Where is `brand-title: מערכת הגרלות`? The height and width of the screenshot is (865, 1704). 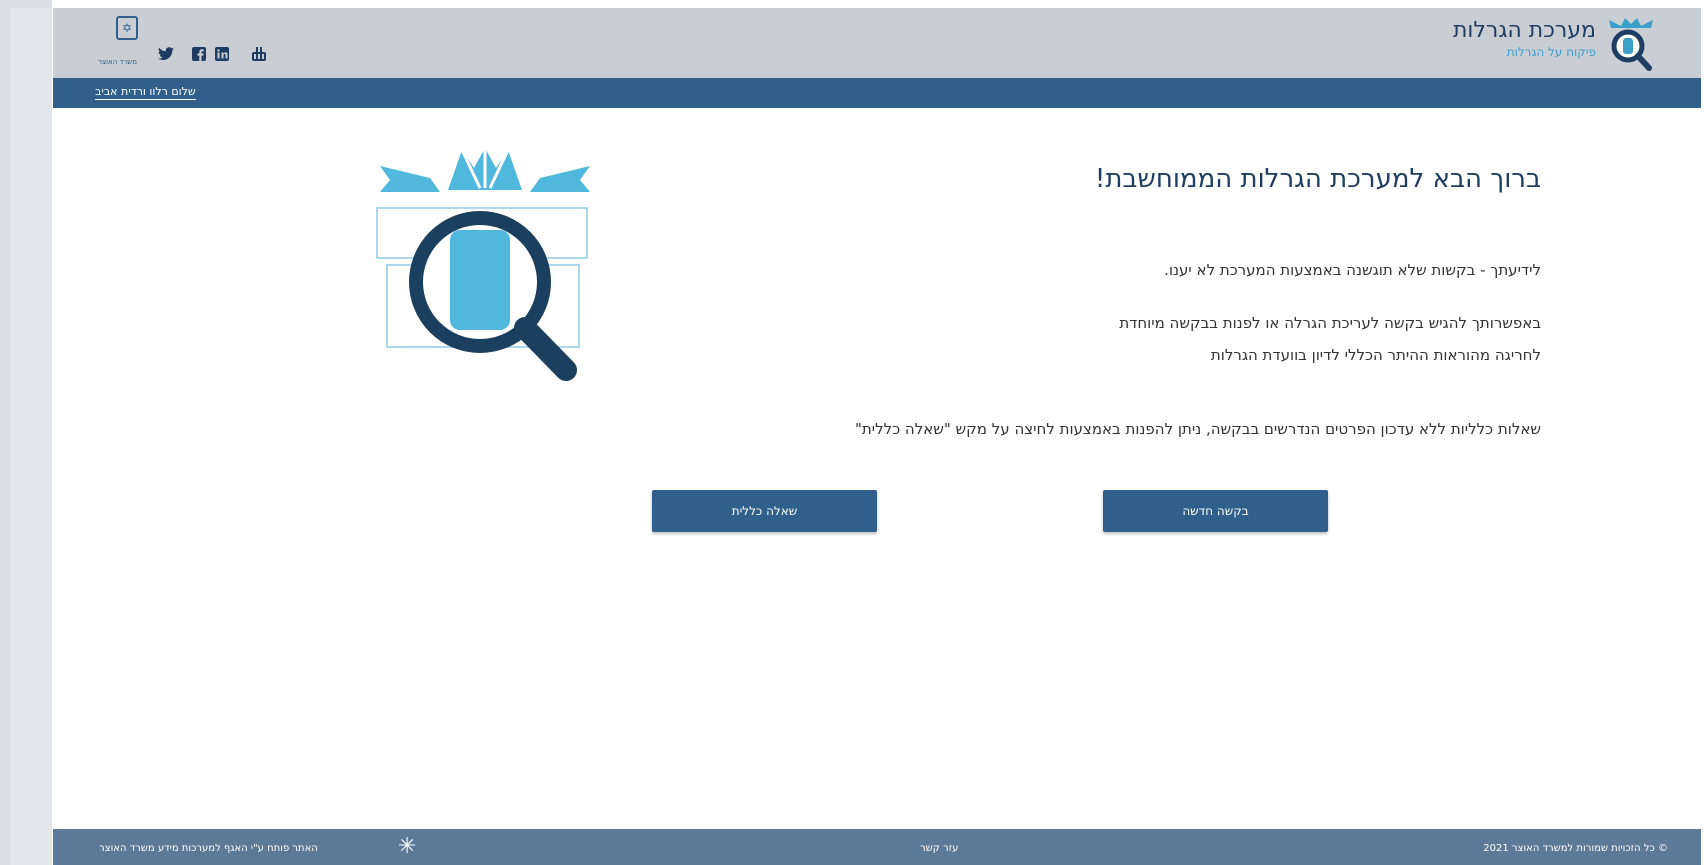 brand-title: מערכת הגרלות is located at coordinates (1524, 30).